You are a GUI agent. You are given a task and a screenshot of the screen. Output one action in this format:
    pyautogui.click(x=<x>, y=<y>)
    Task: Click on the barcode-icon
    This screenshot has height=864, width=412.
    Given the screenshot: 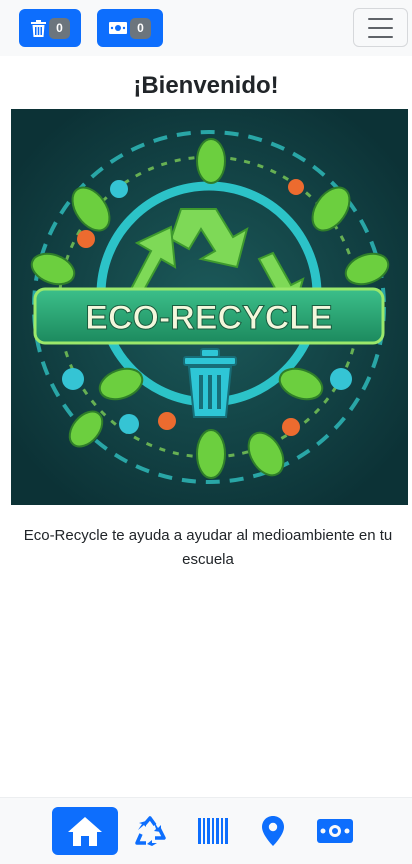 What is the action you would take?
    pyautogui.click(x=213, y=831)
    